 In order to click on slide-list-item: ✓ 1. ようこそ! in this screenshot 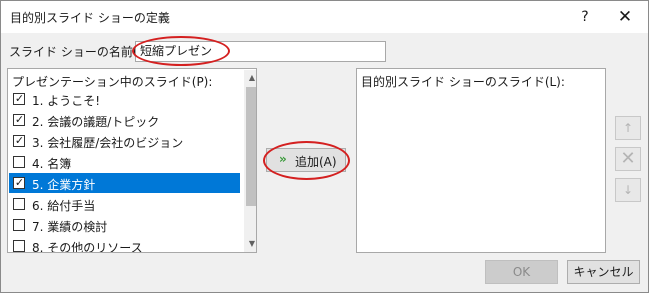, I will do `click(124, 99)`.